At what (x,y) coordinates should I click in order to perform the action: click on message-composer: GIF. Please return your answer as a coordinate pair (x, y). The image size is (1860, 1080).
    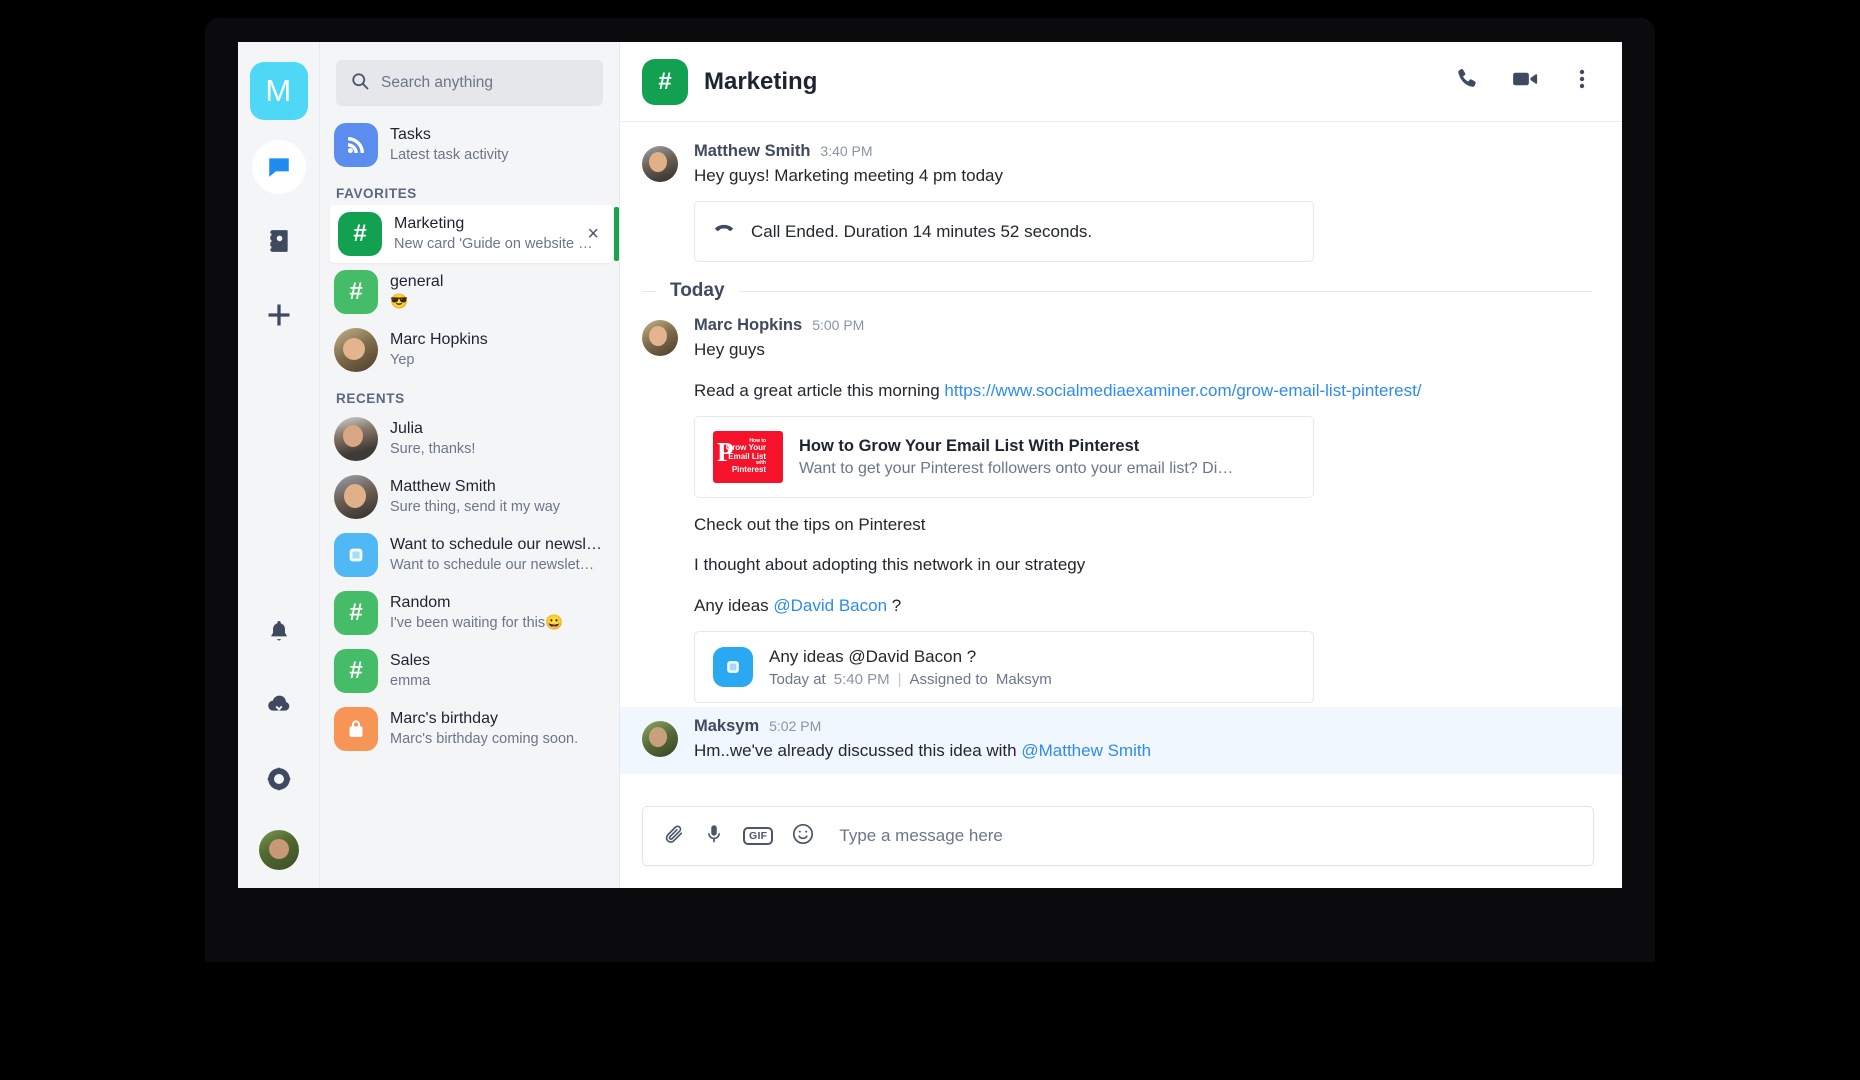
    Looking at the image, I should click on (1118, 836).